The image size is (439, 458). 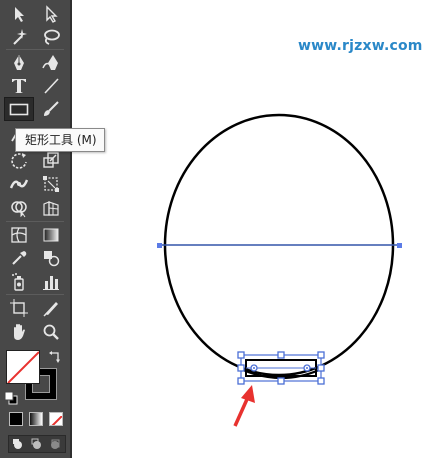 I want to click on drawing-modes-bar, so click(x=37, y=444).